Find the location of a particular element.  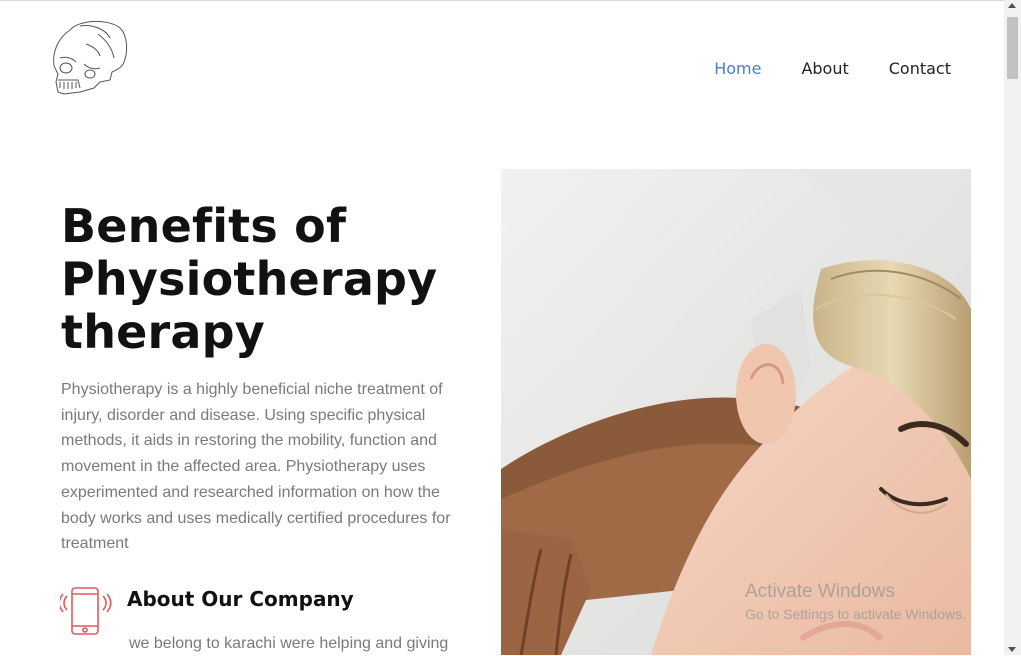

hero-title-line-3: therapy is located at coordinates (163, 332).